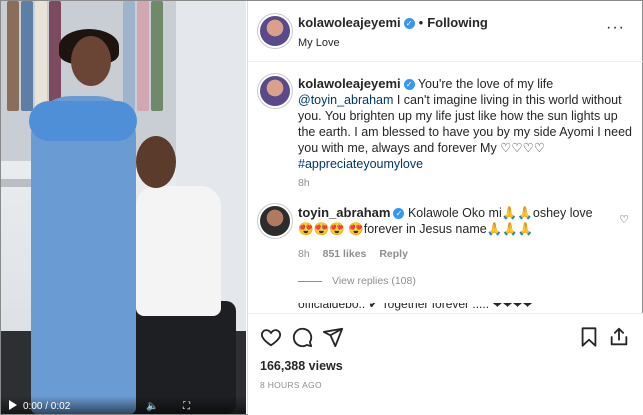  Describe the element at coordinates (345, 254) in the screenshot. I see `comment-likes: 851 likes` at that location.